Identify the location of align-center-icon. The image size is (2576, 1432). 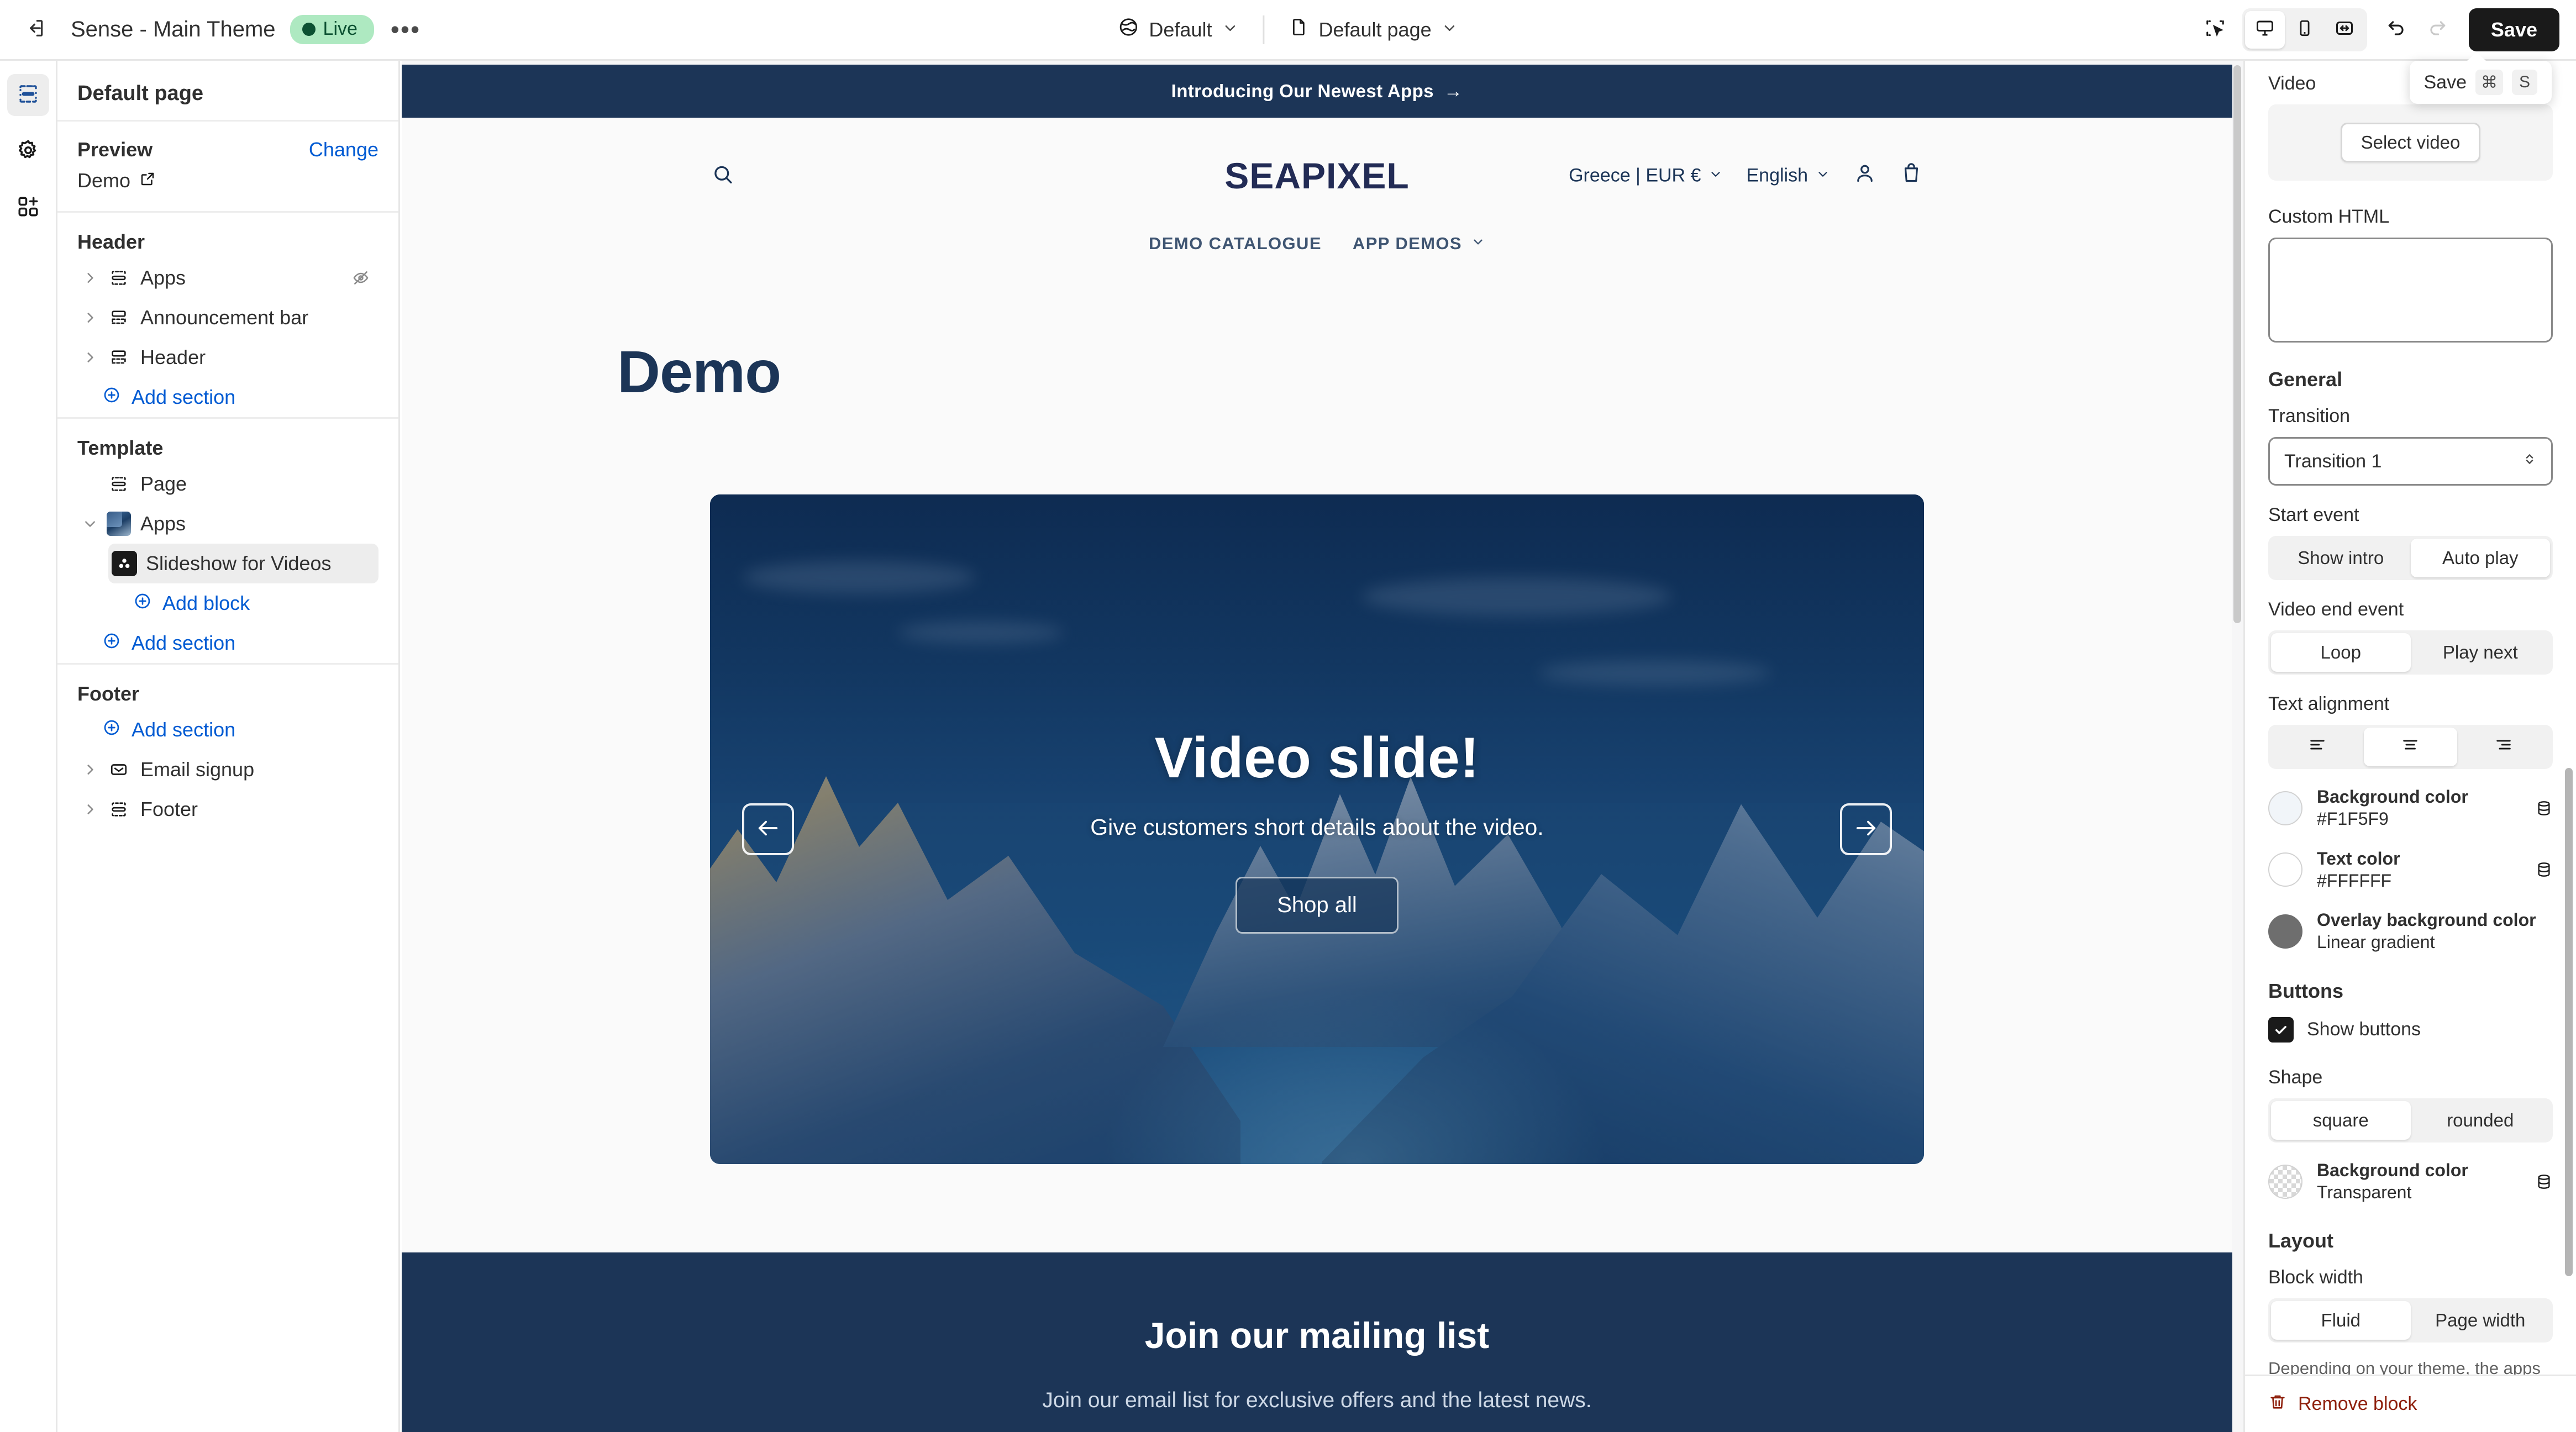
(2410, 747).